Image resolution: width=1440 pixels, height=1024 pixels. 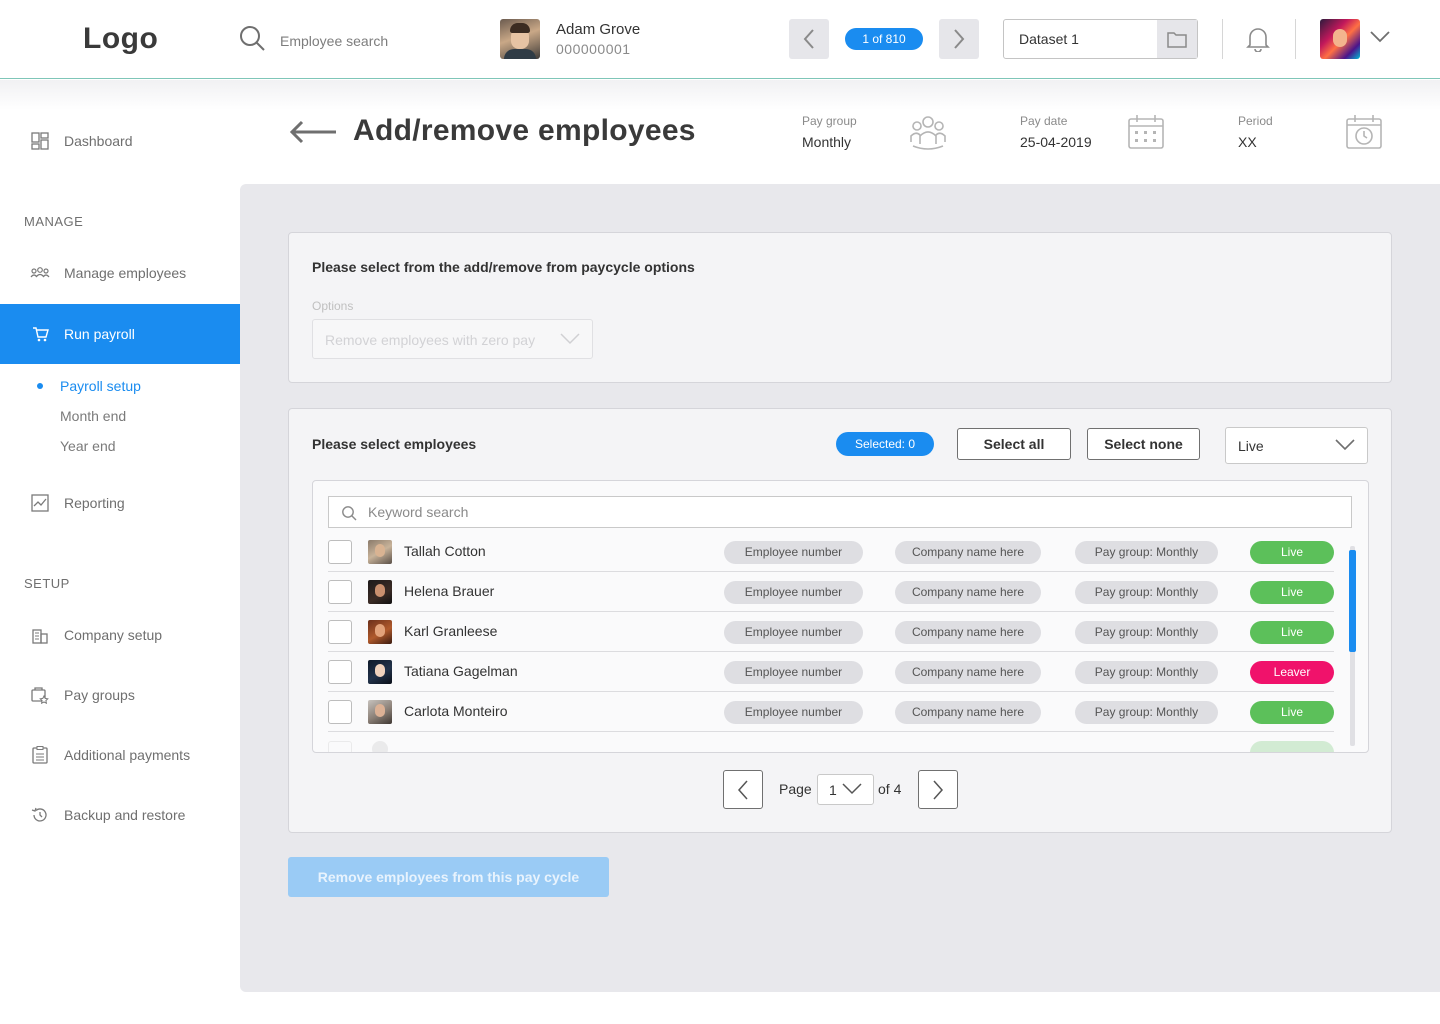 I want to click on remove-employees-button: Remove employees from this pay cycle, so click(x=448, y=877).